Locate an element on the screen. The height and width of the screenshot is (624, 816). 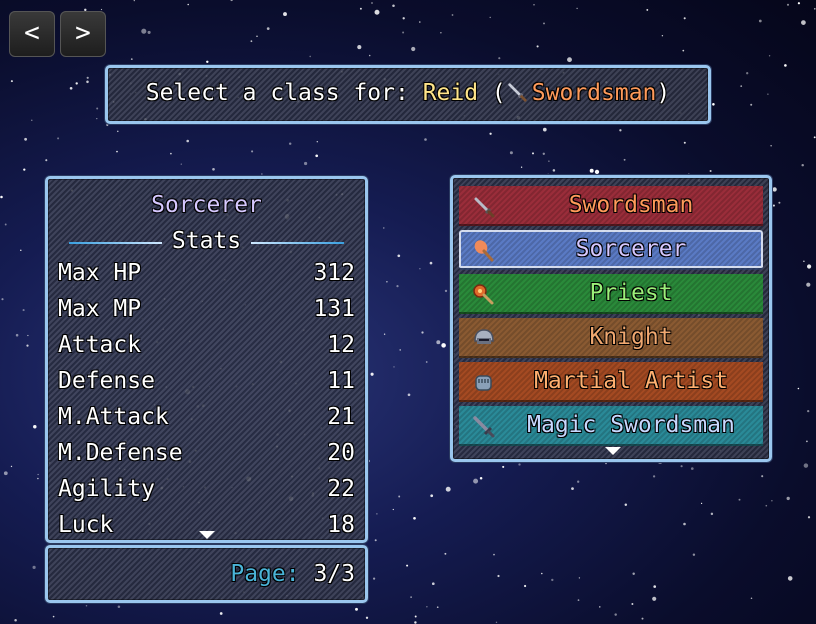
class-option-knight: Knight is located at coordinates (611, 338).